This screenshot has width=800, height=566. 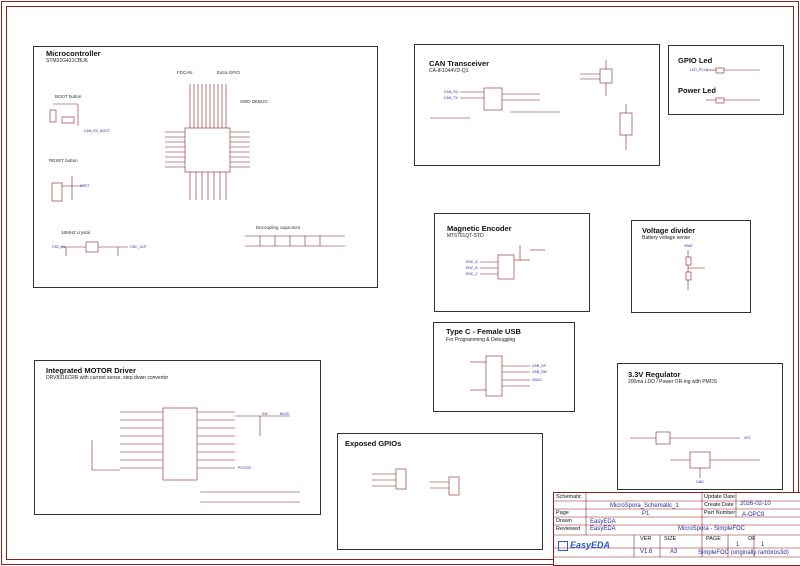 What do you see at coordinates (562, 513) in the screenshot?
I see `page-label: Page` at bounding box center [562, 513].